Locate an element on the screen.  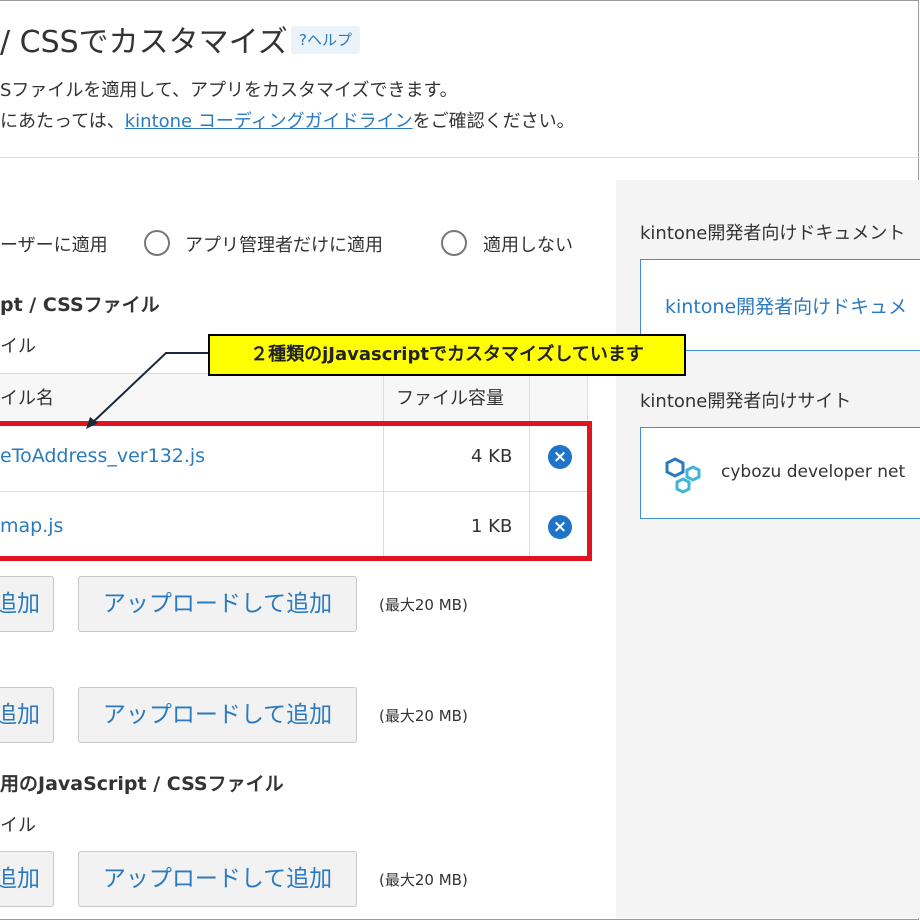
coding-guideline-link: kintone コーディングガイドライン is located at coordinates (269, 121).